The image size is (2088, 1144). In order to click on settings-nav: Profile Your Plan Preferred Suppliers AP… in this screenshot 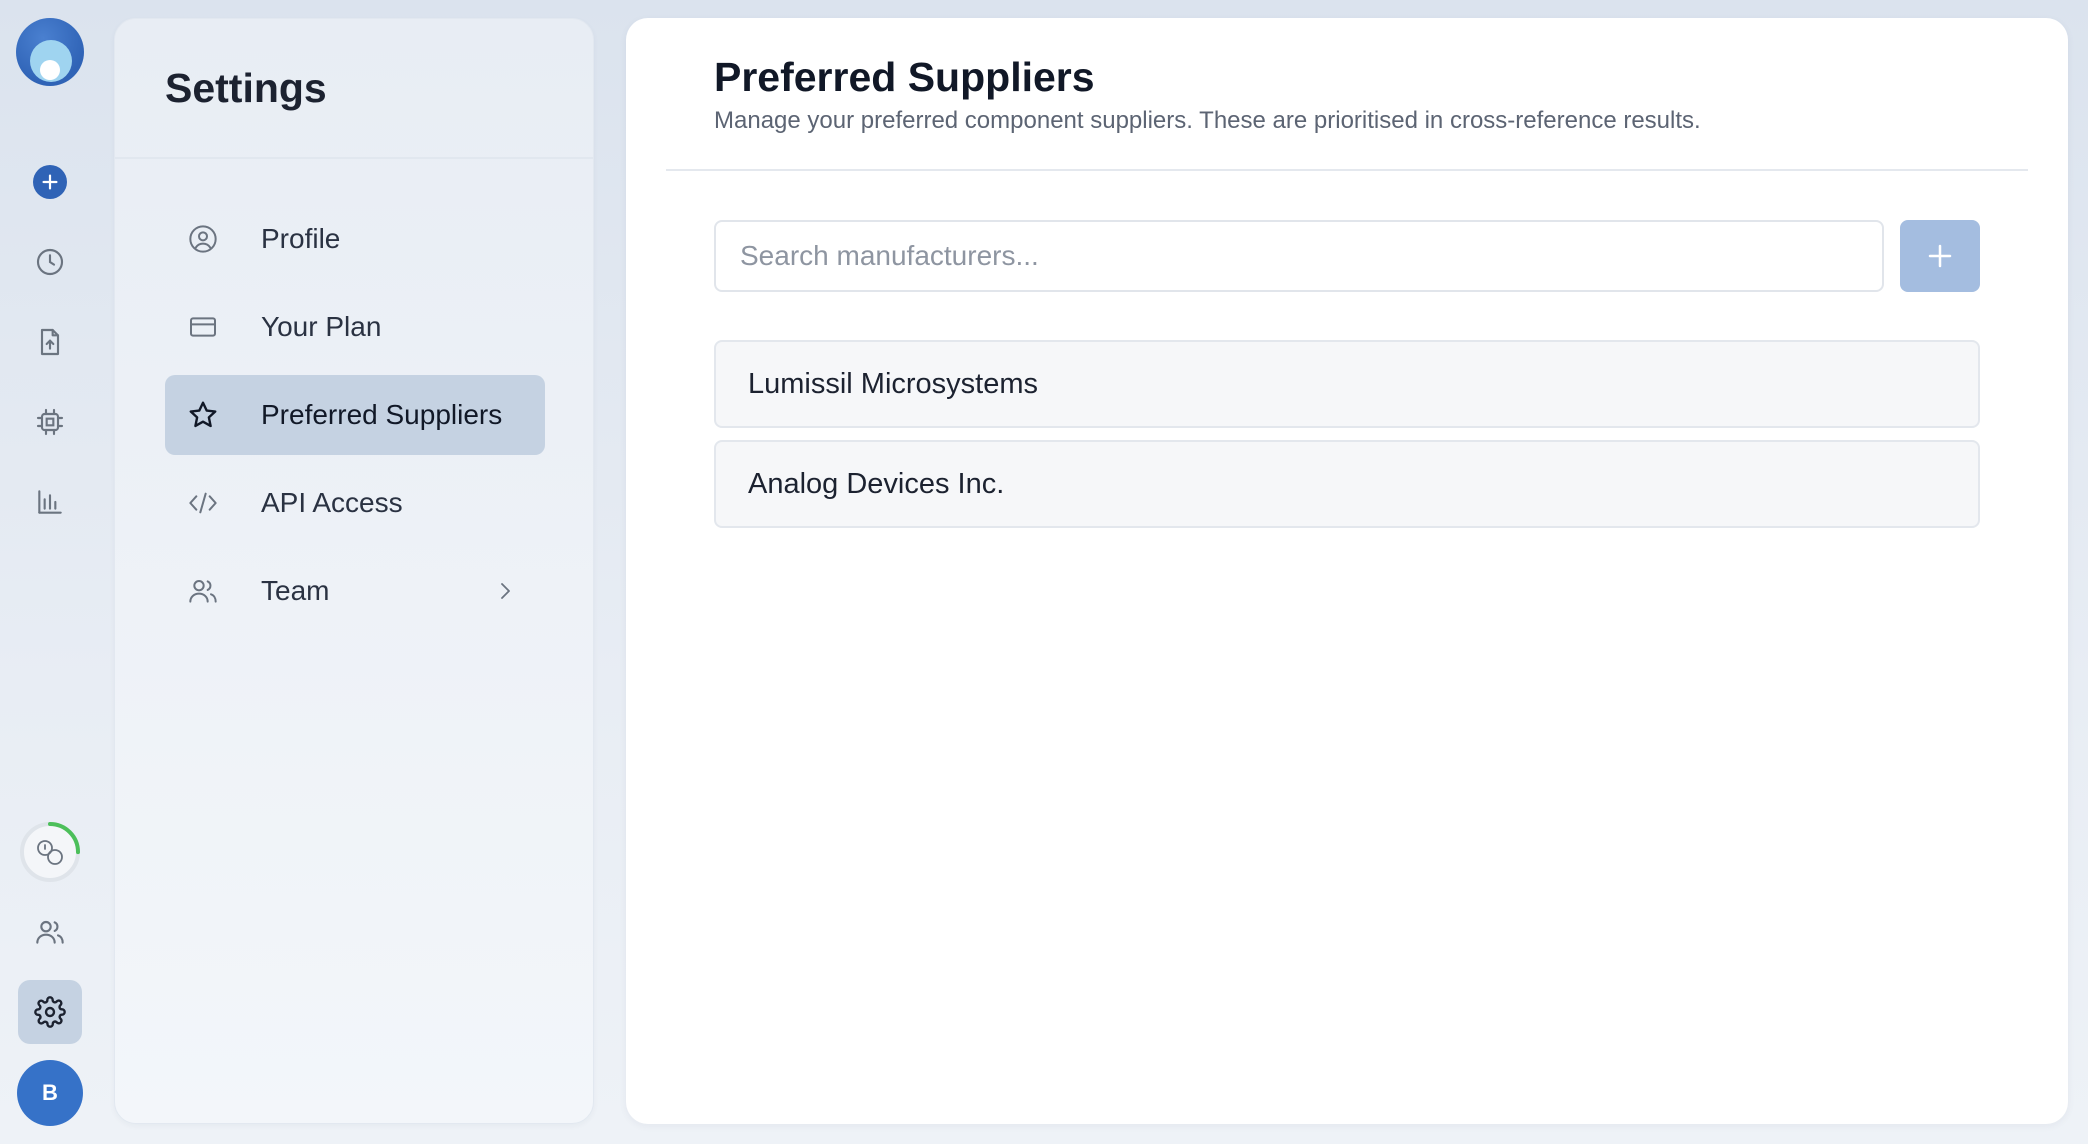, I will do `click(355, 419)`.